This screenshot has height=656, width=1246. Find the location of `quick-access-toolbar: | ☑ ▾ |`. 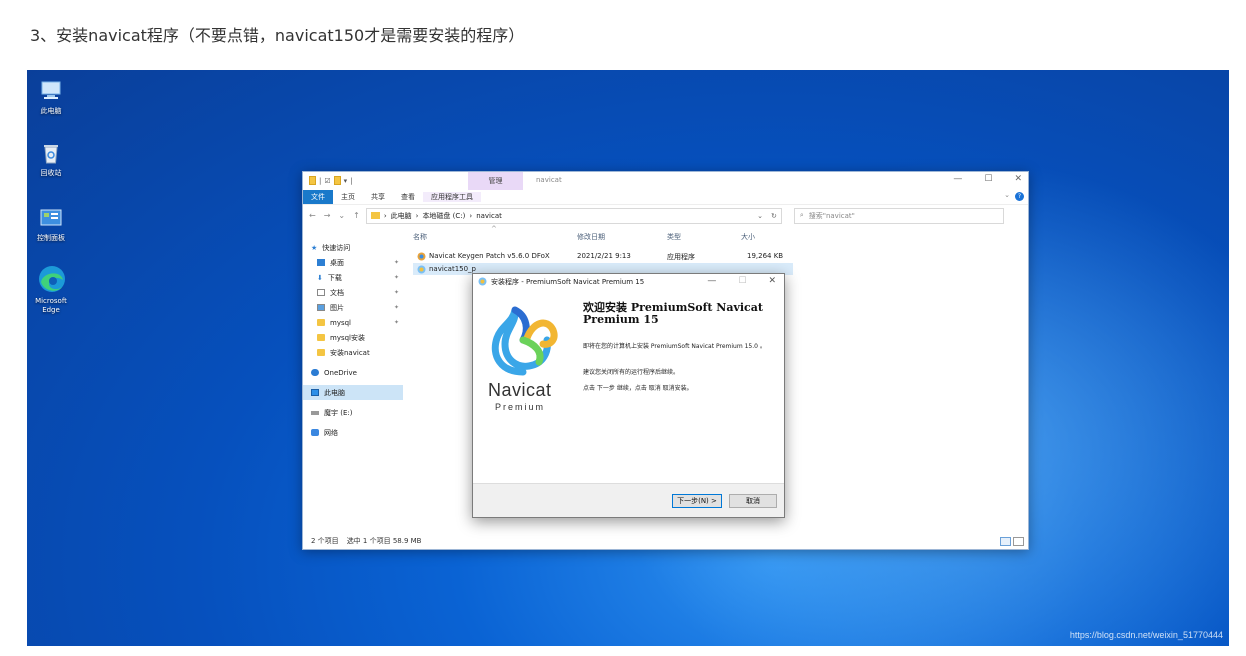

quick-access-toolbar: | ☑ ▾ | is located at coordinates (331, 180).